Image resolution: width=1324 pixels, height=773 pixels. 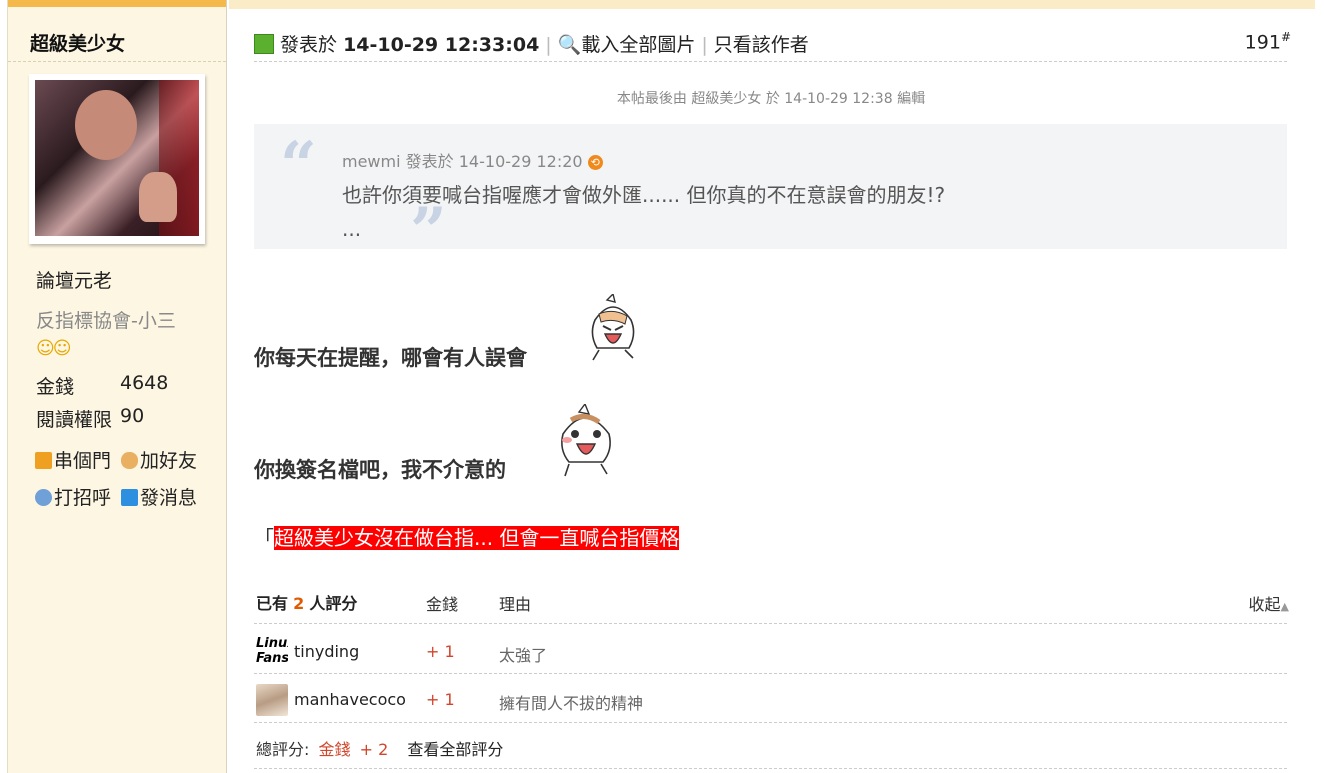 I want to click on stat-read-permission: 閱讀權限 90, so click(x=90, y=418).